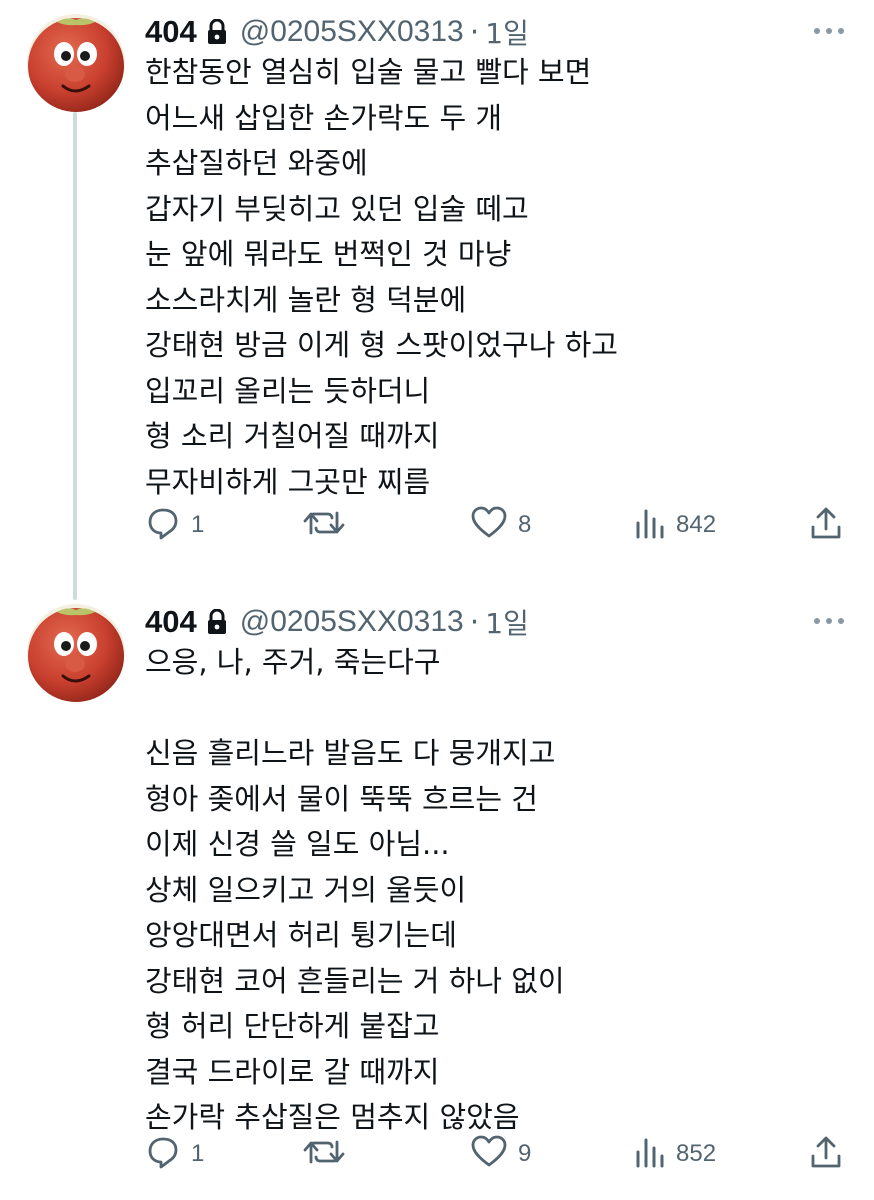 This screenshot has width=874, height=1200. What do you see at coordinates (675, 1154) in the screenshot?
I see `views-button: 852` at bounding box center [675, 1154].